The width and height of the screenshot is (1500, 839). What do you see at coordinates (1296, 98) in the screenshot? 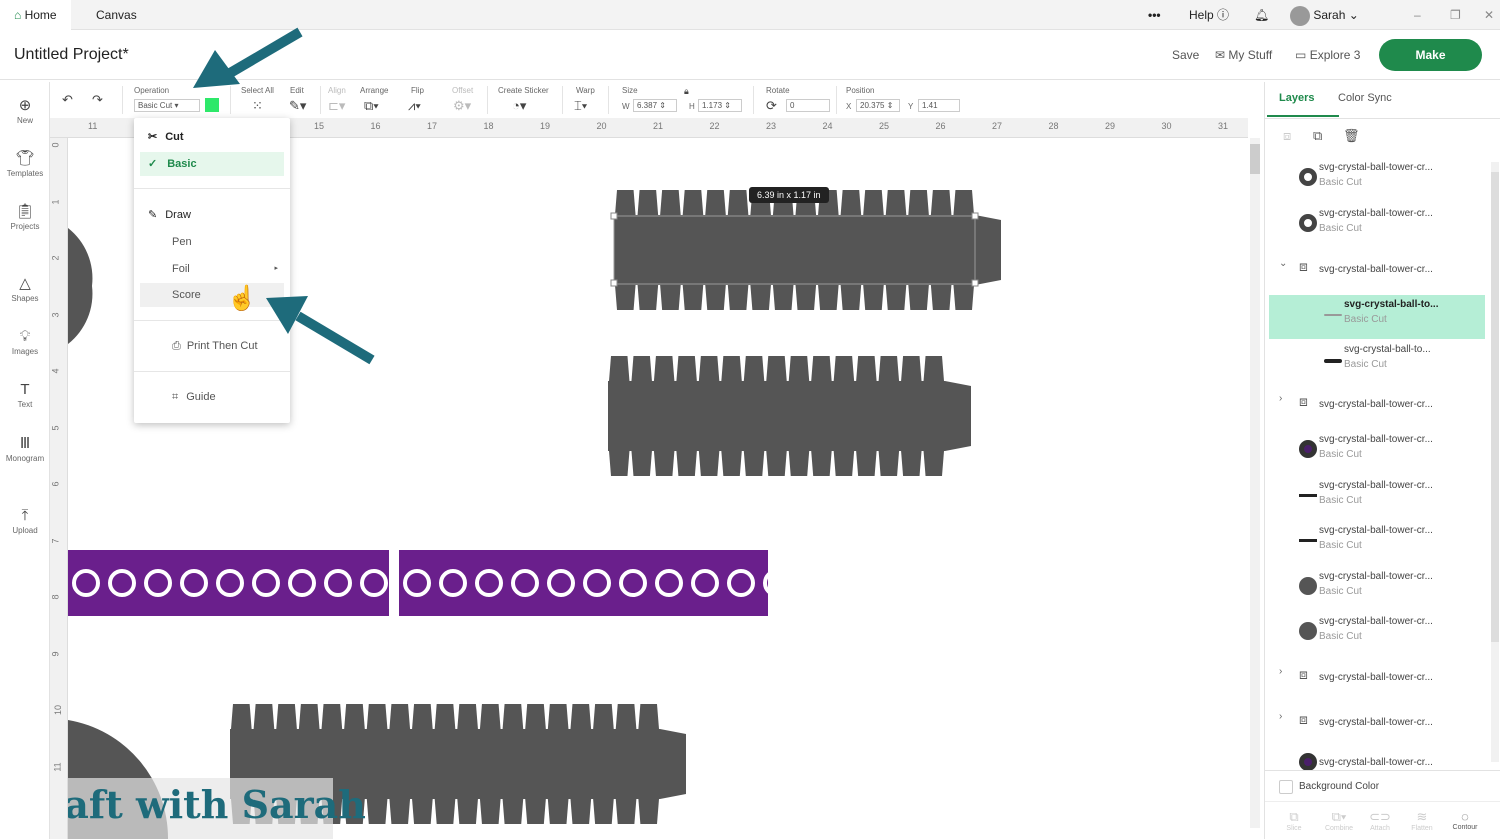
I see `tab-layers: Layers` at bounding box center [1296, 98].